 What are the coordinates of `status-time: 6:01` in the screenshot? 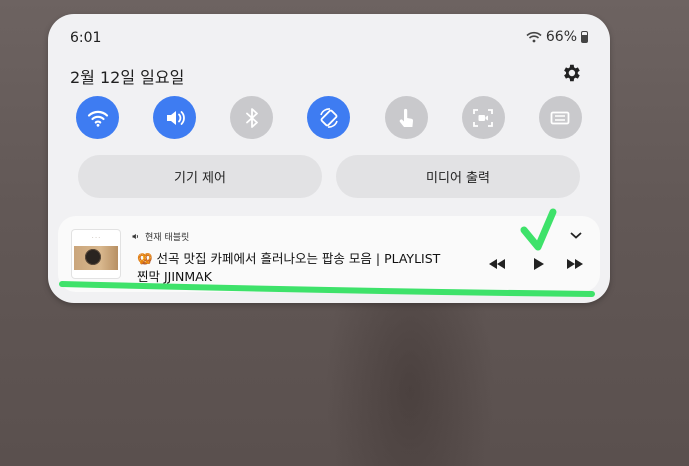 It's located at (86, 38).